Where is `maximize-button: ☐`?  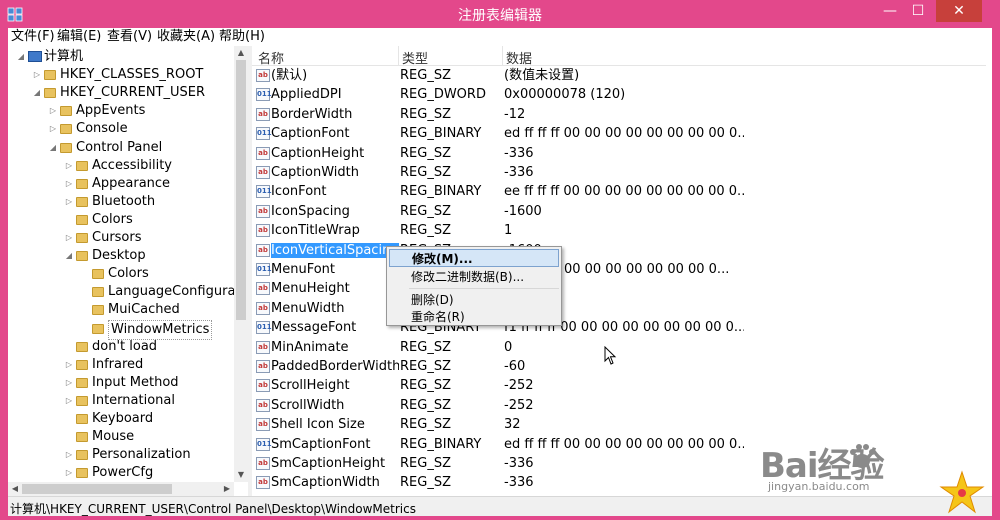
maximize-button: ☐ is located at coordinates (918, 11).